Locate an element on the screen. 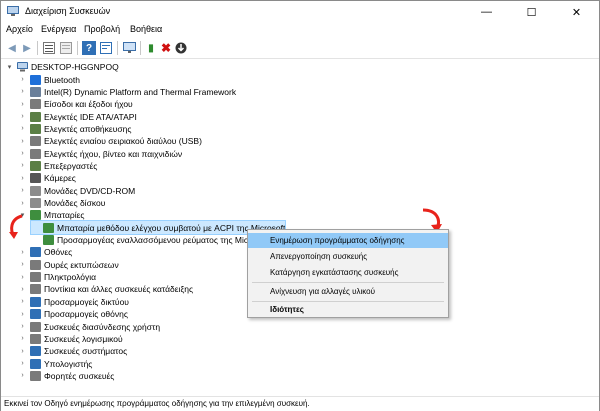  dvd-drives-icon is located at coordinates (35, 190).